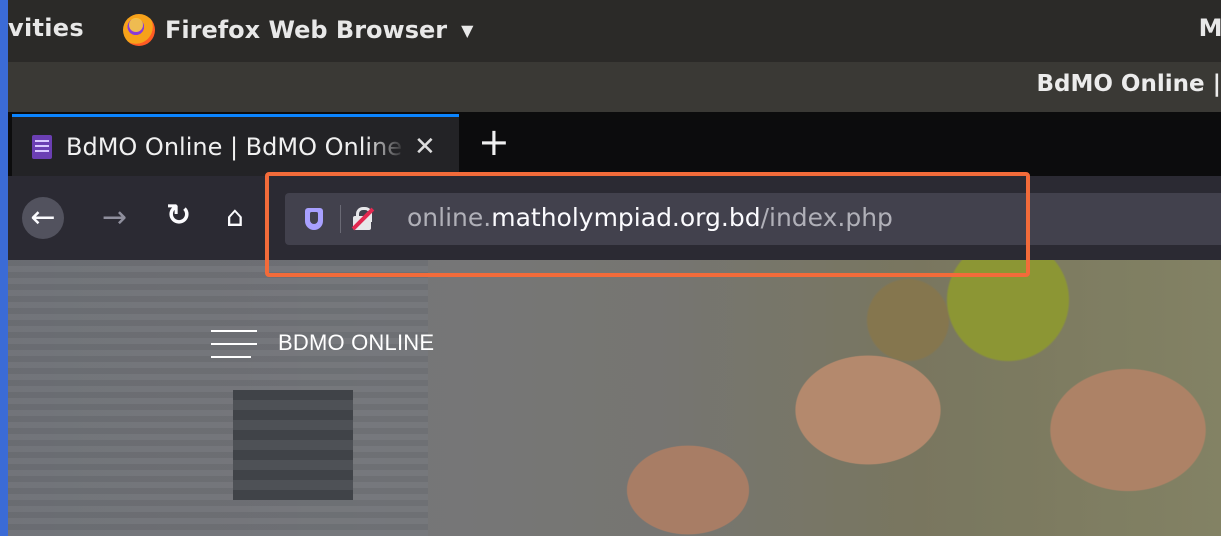 The height and width of the screenshot is (536, 1221). Describe the element at coordinates (425, 147) in the screenshot. I see `close-tab-icon: ✕` at that location.